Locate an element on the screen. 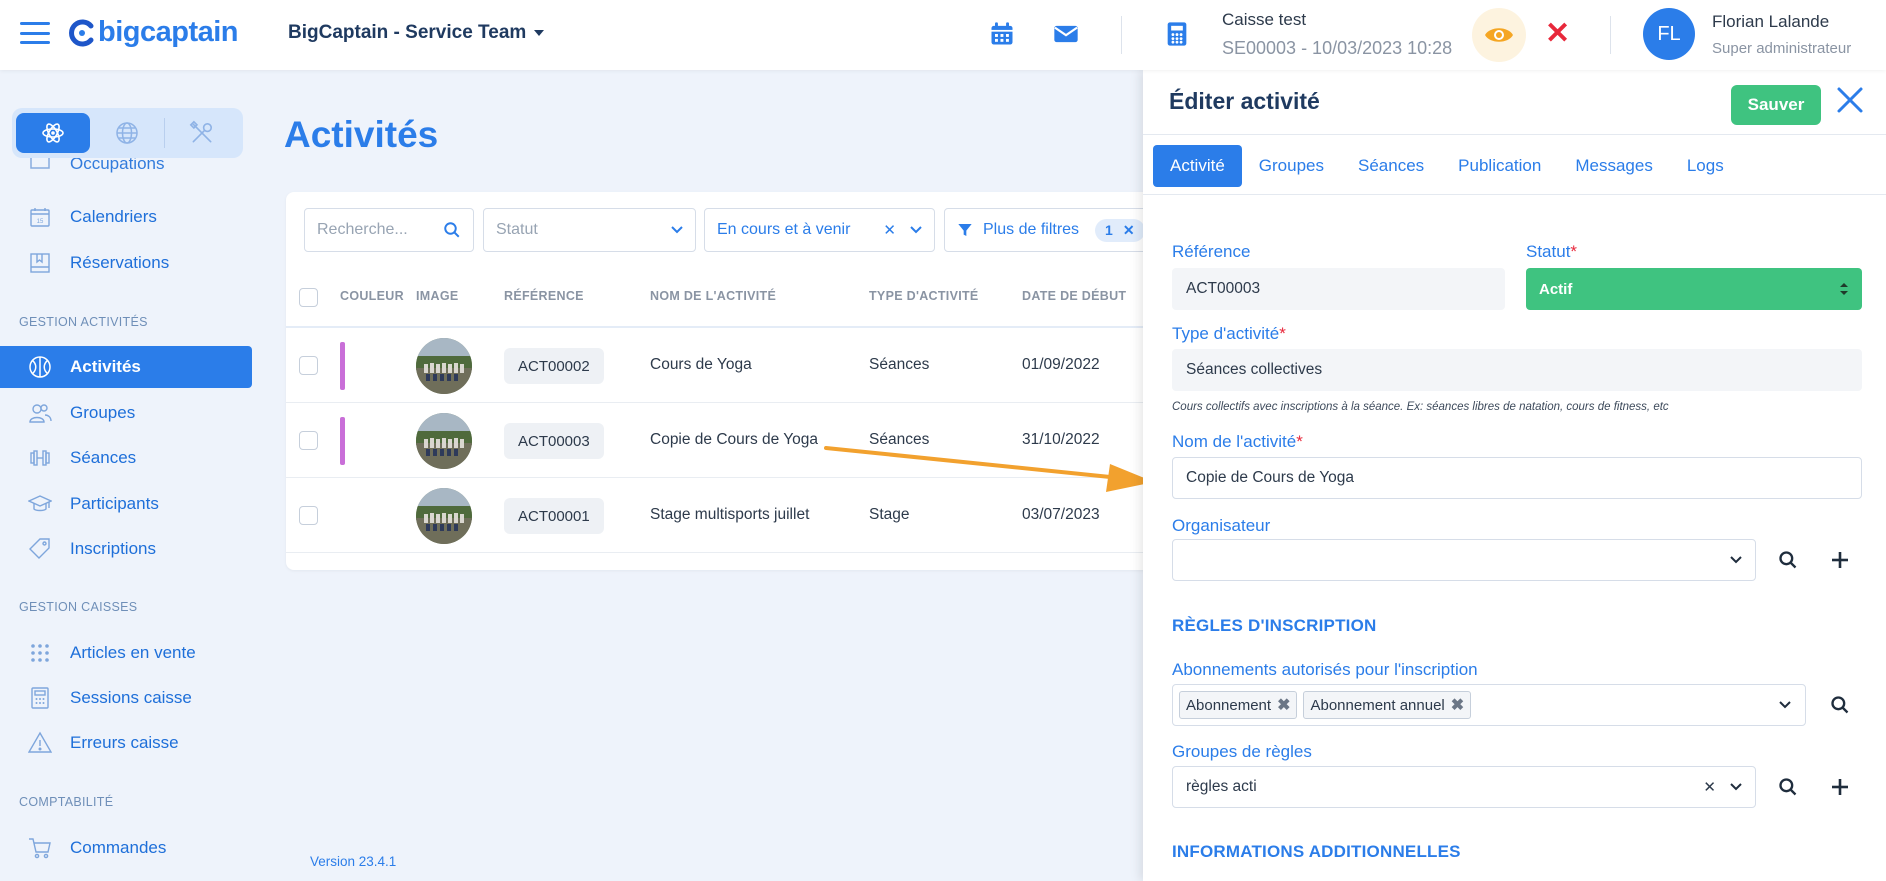 This screenshot has height=881, width=1886. activity-image is located at coordinates (444, 441).